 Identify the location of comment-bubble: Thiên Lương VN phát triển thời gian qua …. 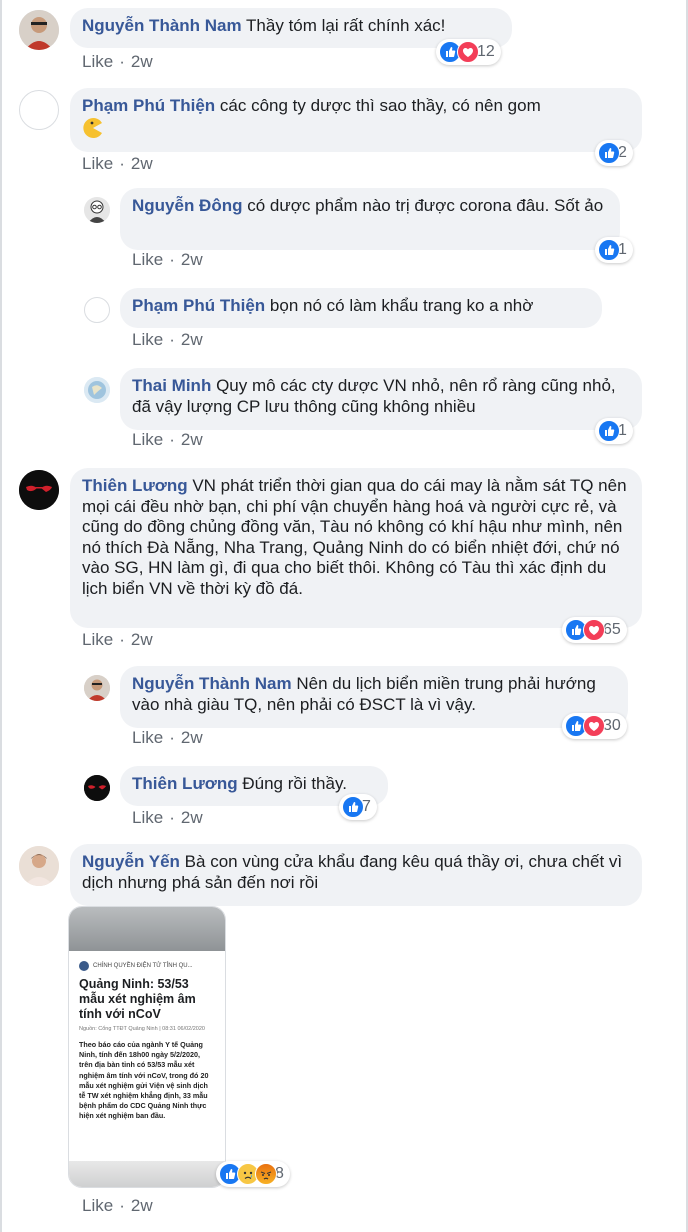
(356, 548).